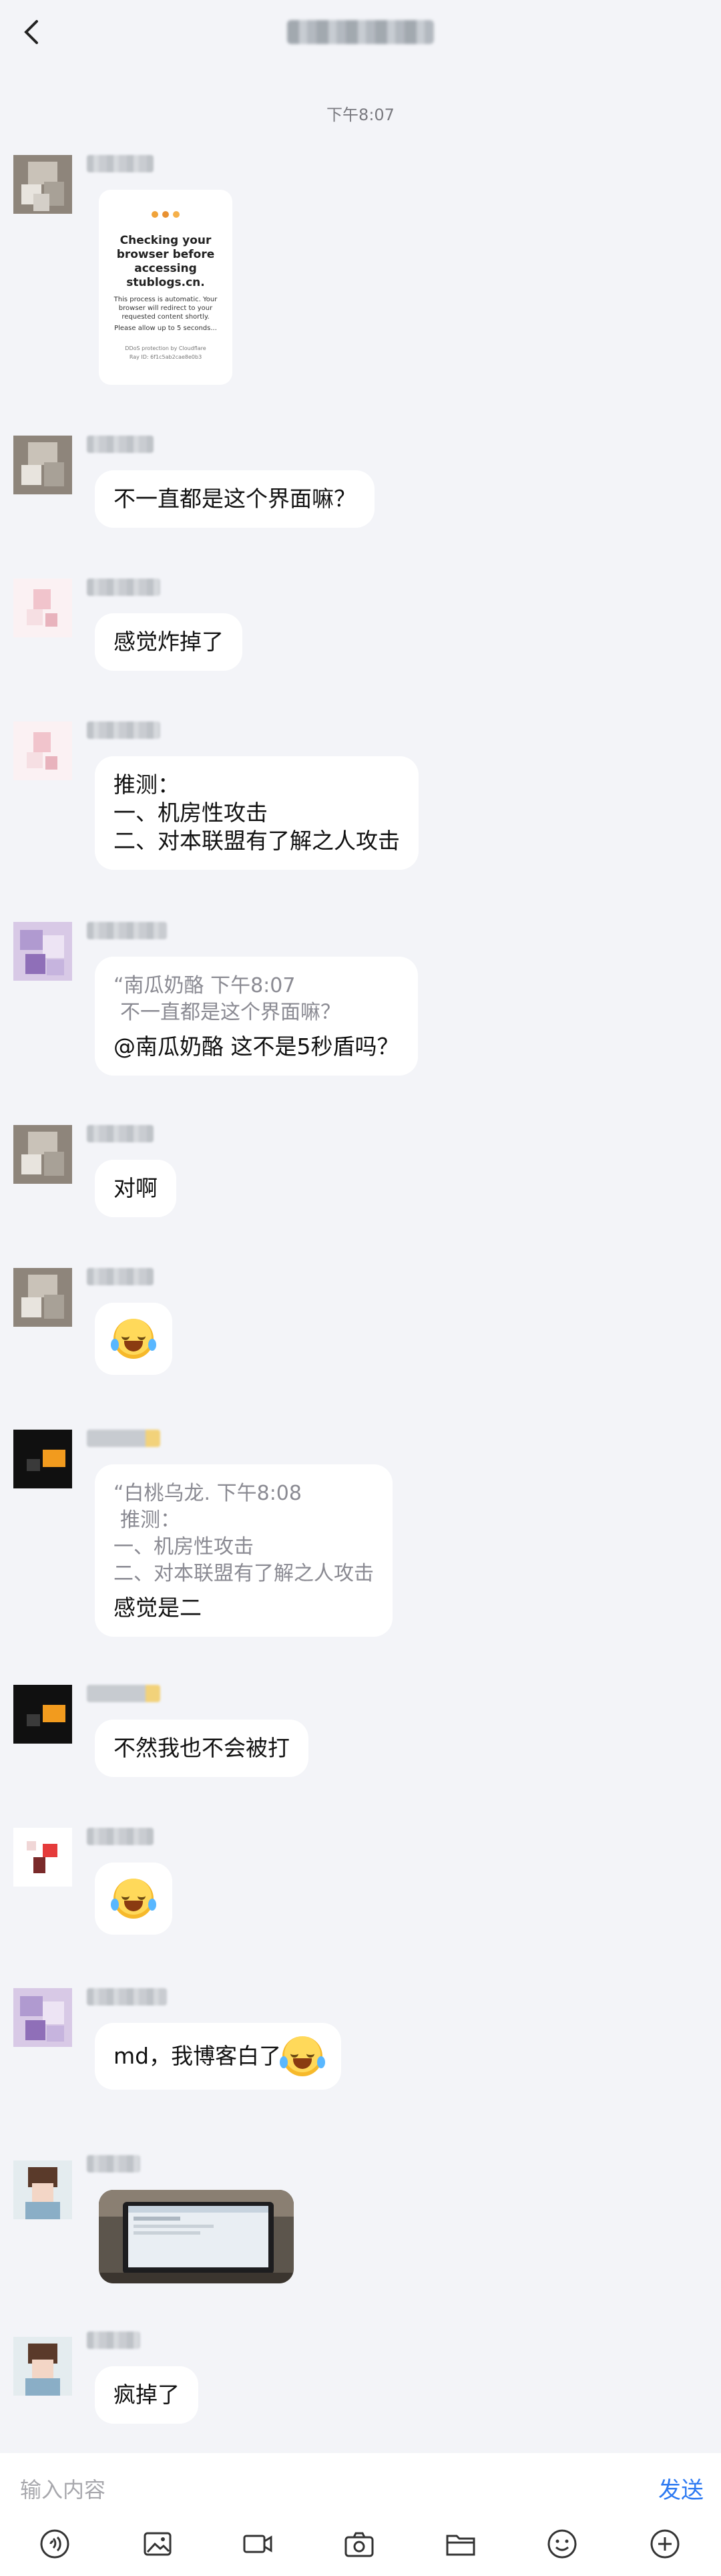  Describe the element at coordinates (360, 2514) in the screenshot. I see `composer: 输入内容 发送` at that location.